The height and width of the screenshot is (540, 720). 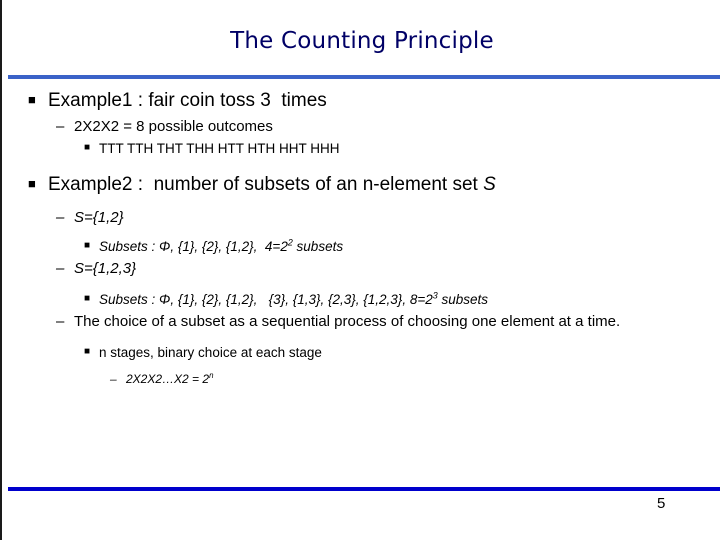 I want to click on bullet-text: 2X2X2…X2 = 2n, so click(x=169, y=379).